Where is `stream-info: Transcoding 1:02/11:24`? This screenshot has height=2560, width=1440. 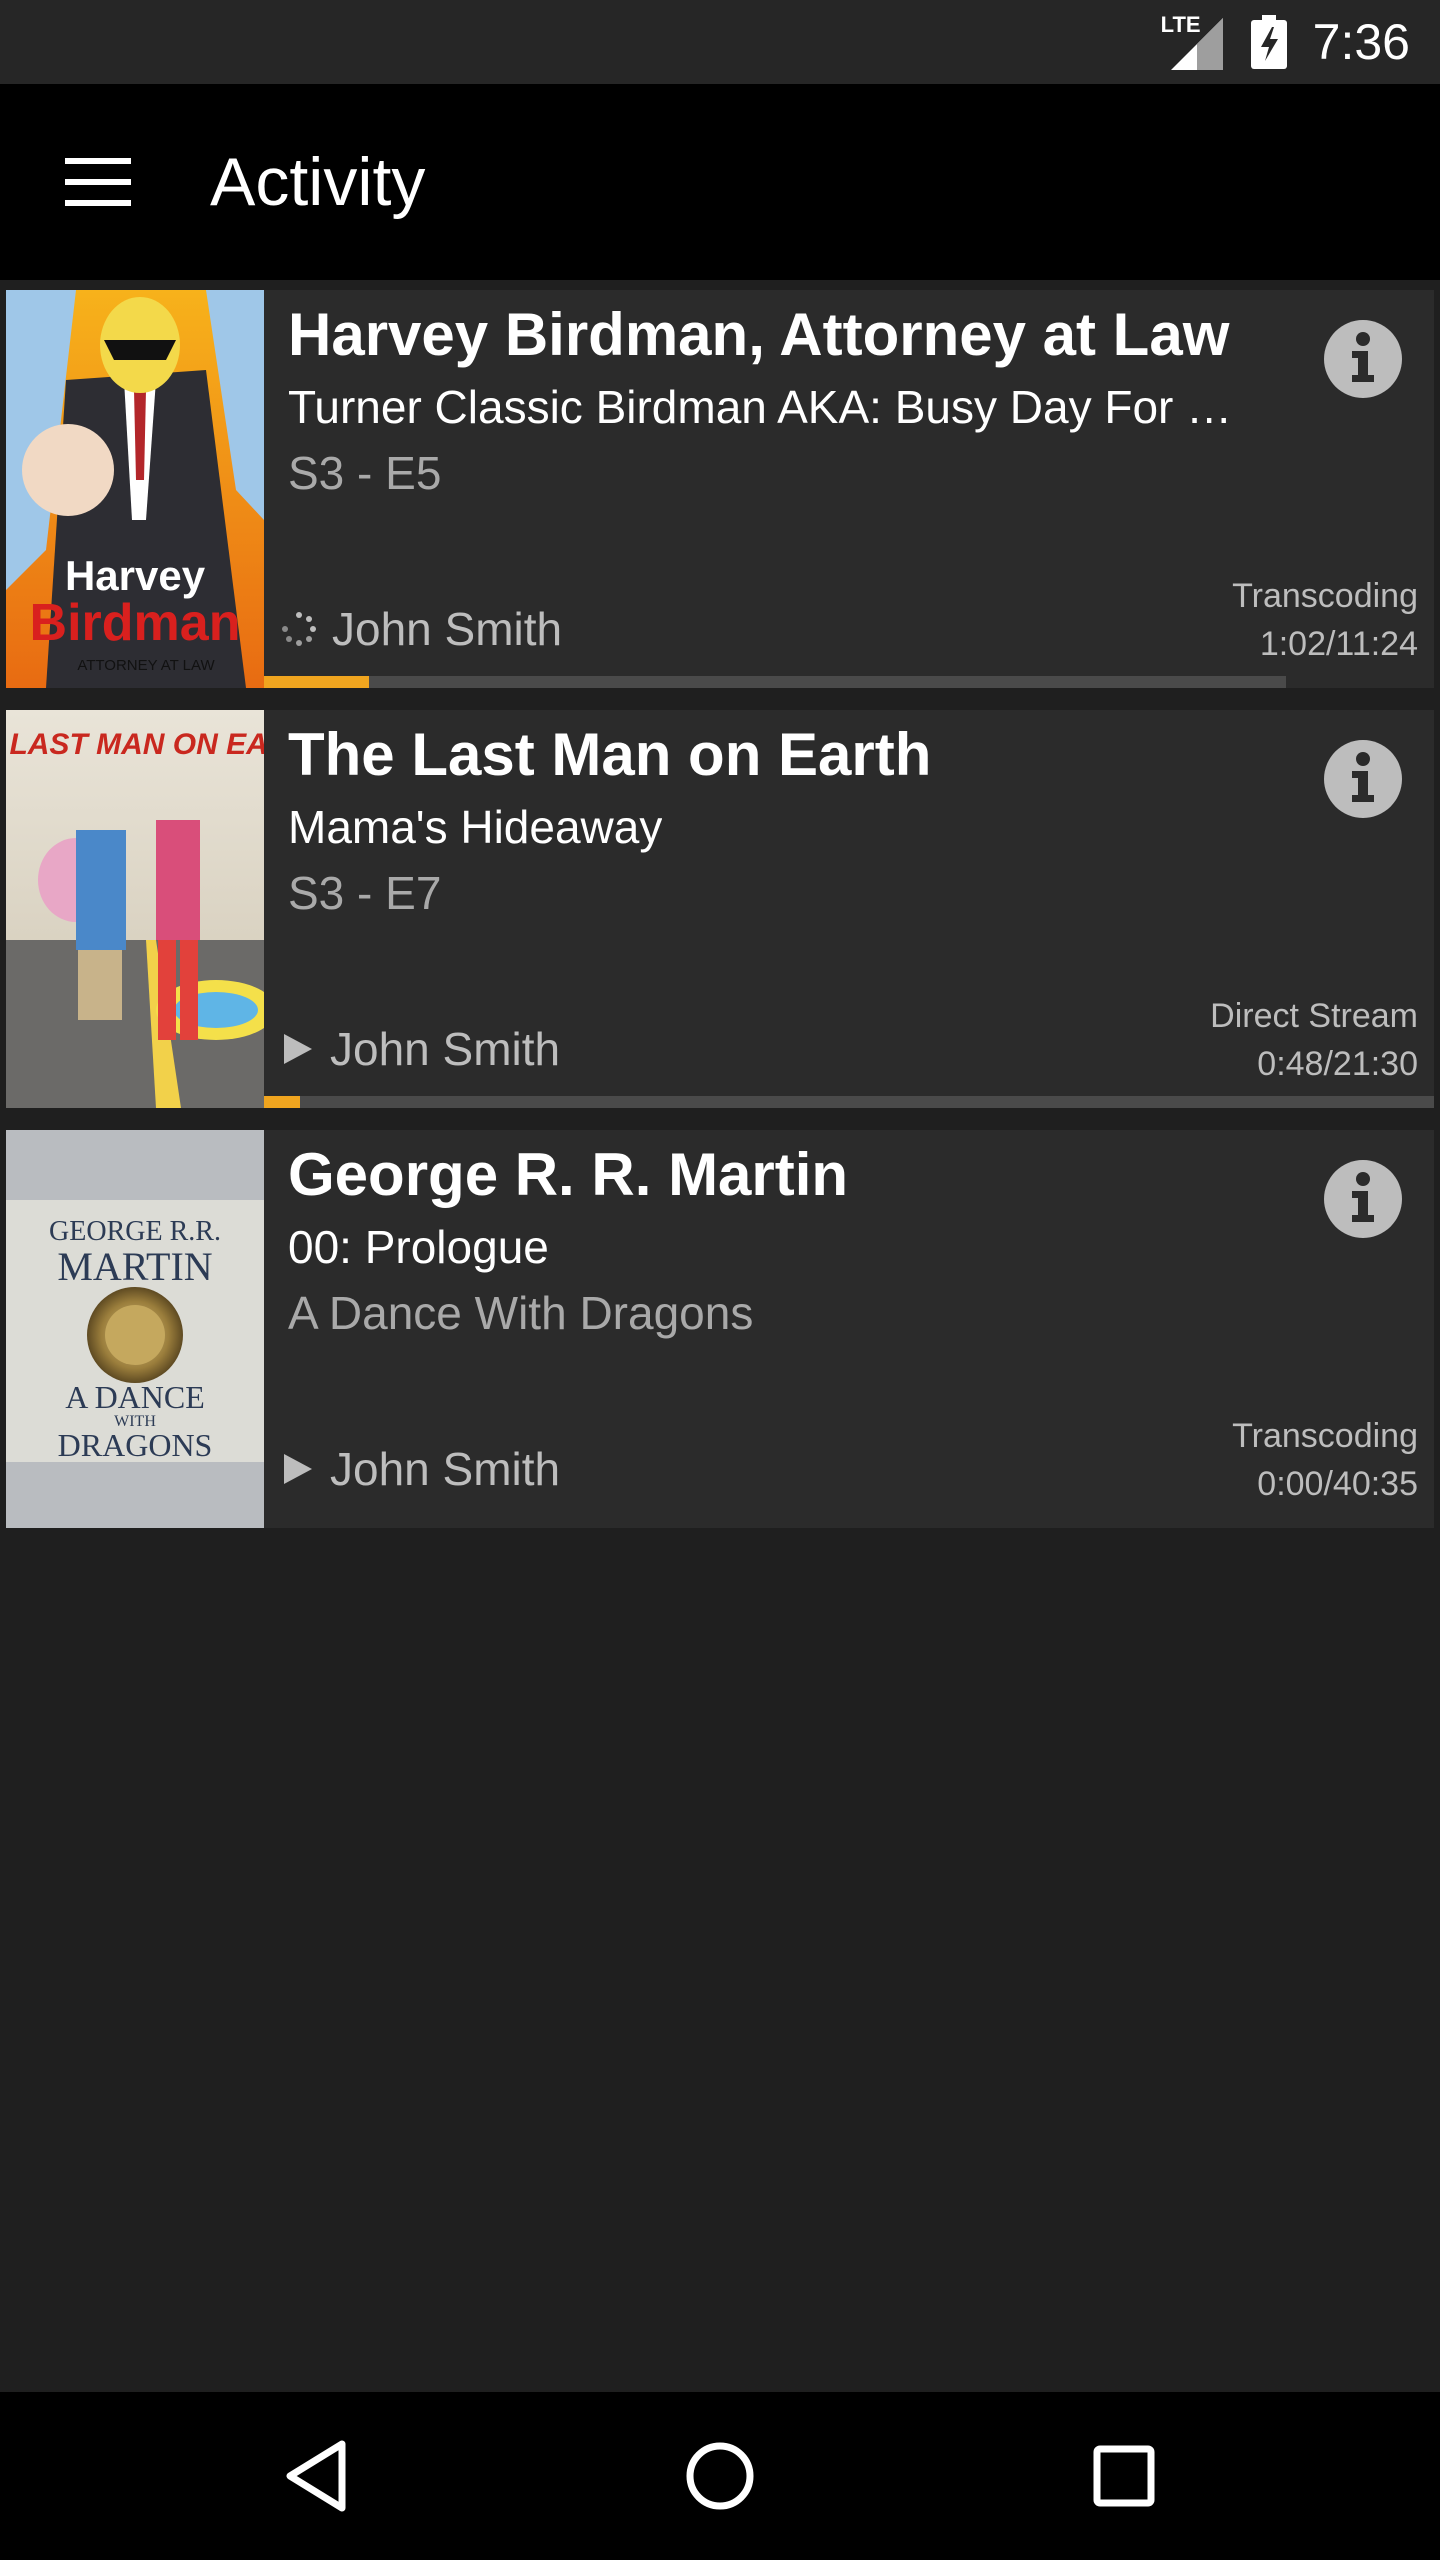 stream-info: Transcoding 1:02/11:24 is located at coordinates (1325, 620).